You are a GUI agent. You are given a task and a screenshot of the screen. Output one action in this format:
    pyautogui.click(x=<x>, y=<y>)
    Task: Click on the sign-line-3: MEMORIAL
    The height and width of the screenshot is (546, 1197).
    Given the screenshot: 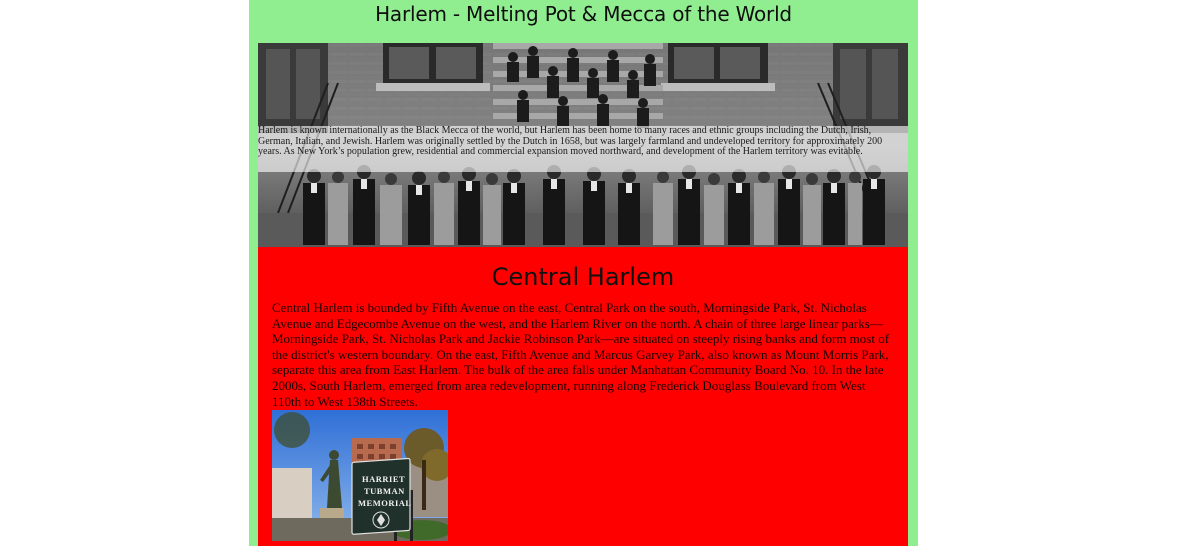 What is the action you would take?
    pyautogui.click(x=385, y=503)
    